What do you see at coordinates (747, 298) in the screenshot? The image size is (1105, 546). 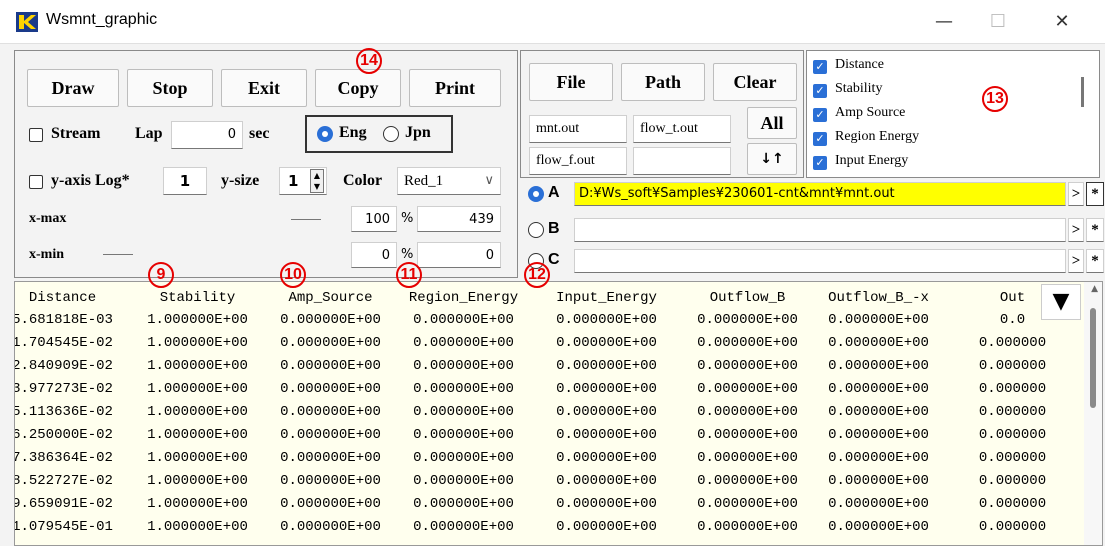 I see `column-header: Outflow_B` at bounding box center [747, 298].